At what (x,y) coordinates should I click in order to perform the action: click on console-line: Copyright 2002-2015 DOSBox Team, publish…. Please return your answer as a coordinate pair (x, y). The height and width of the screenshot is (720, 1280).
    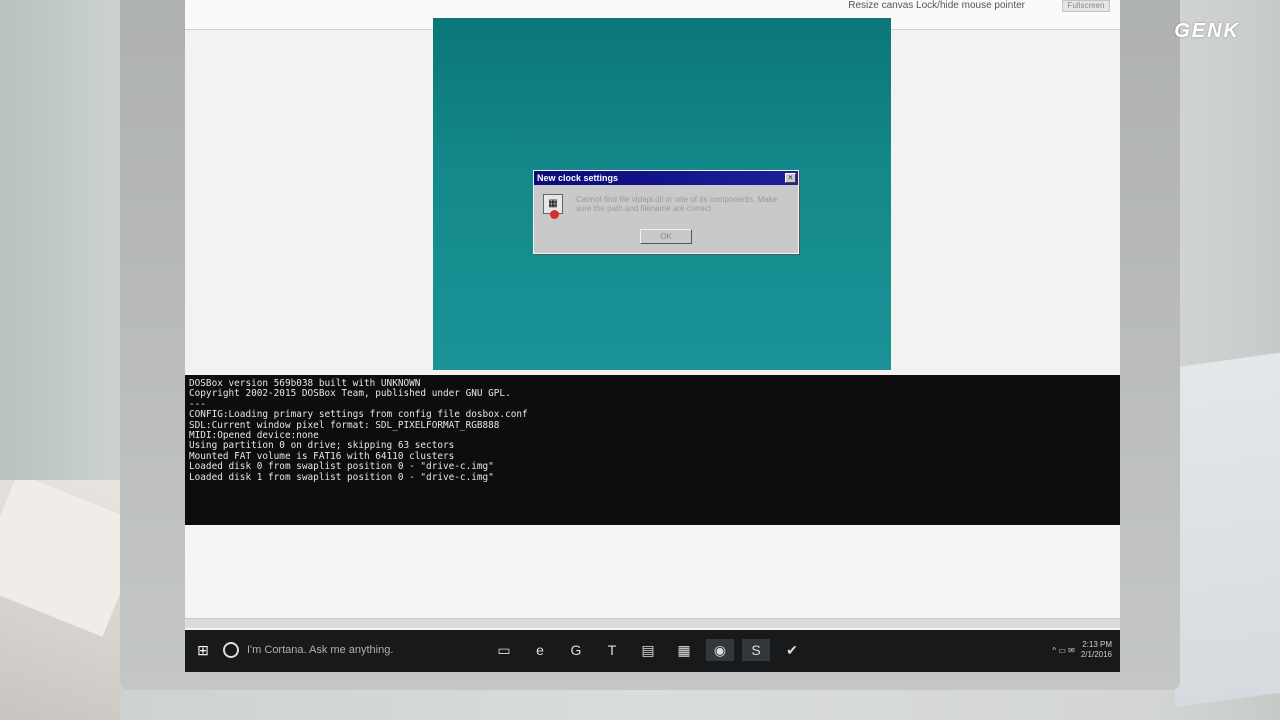
    Looking at the image, I should click on (350, 394).